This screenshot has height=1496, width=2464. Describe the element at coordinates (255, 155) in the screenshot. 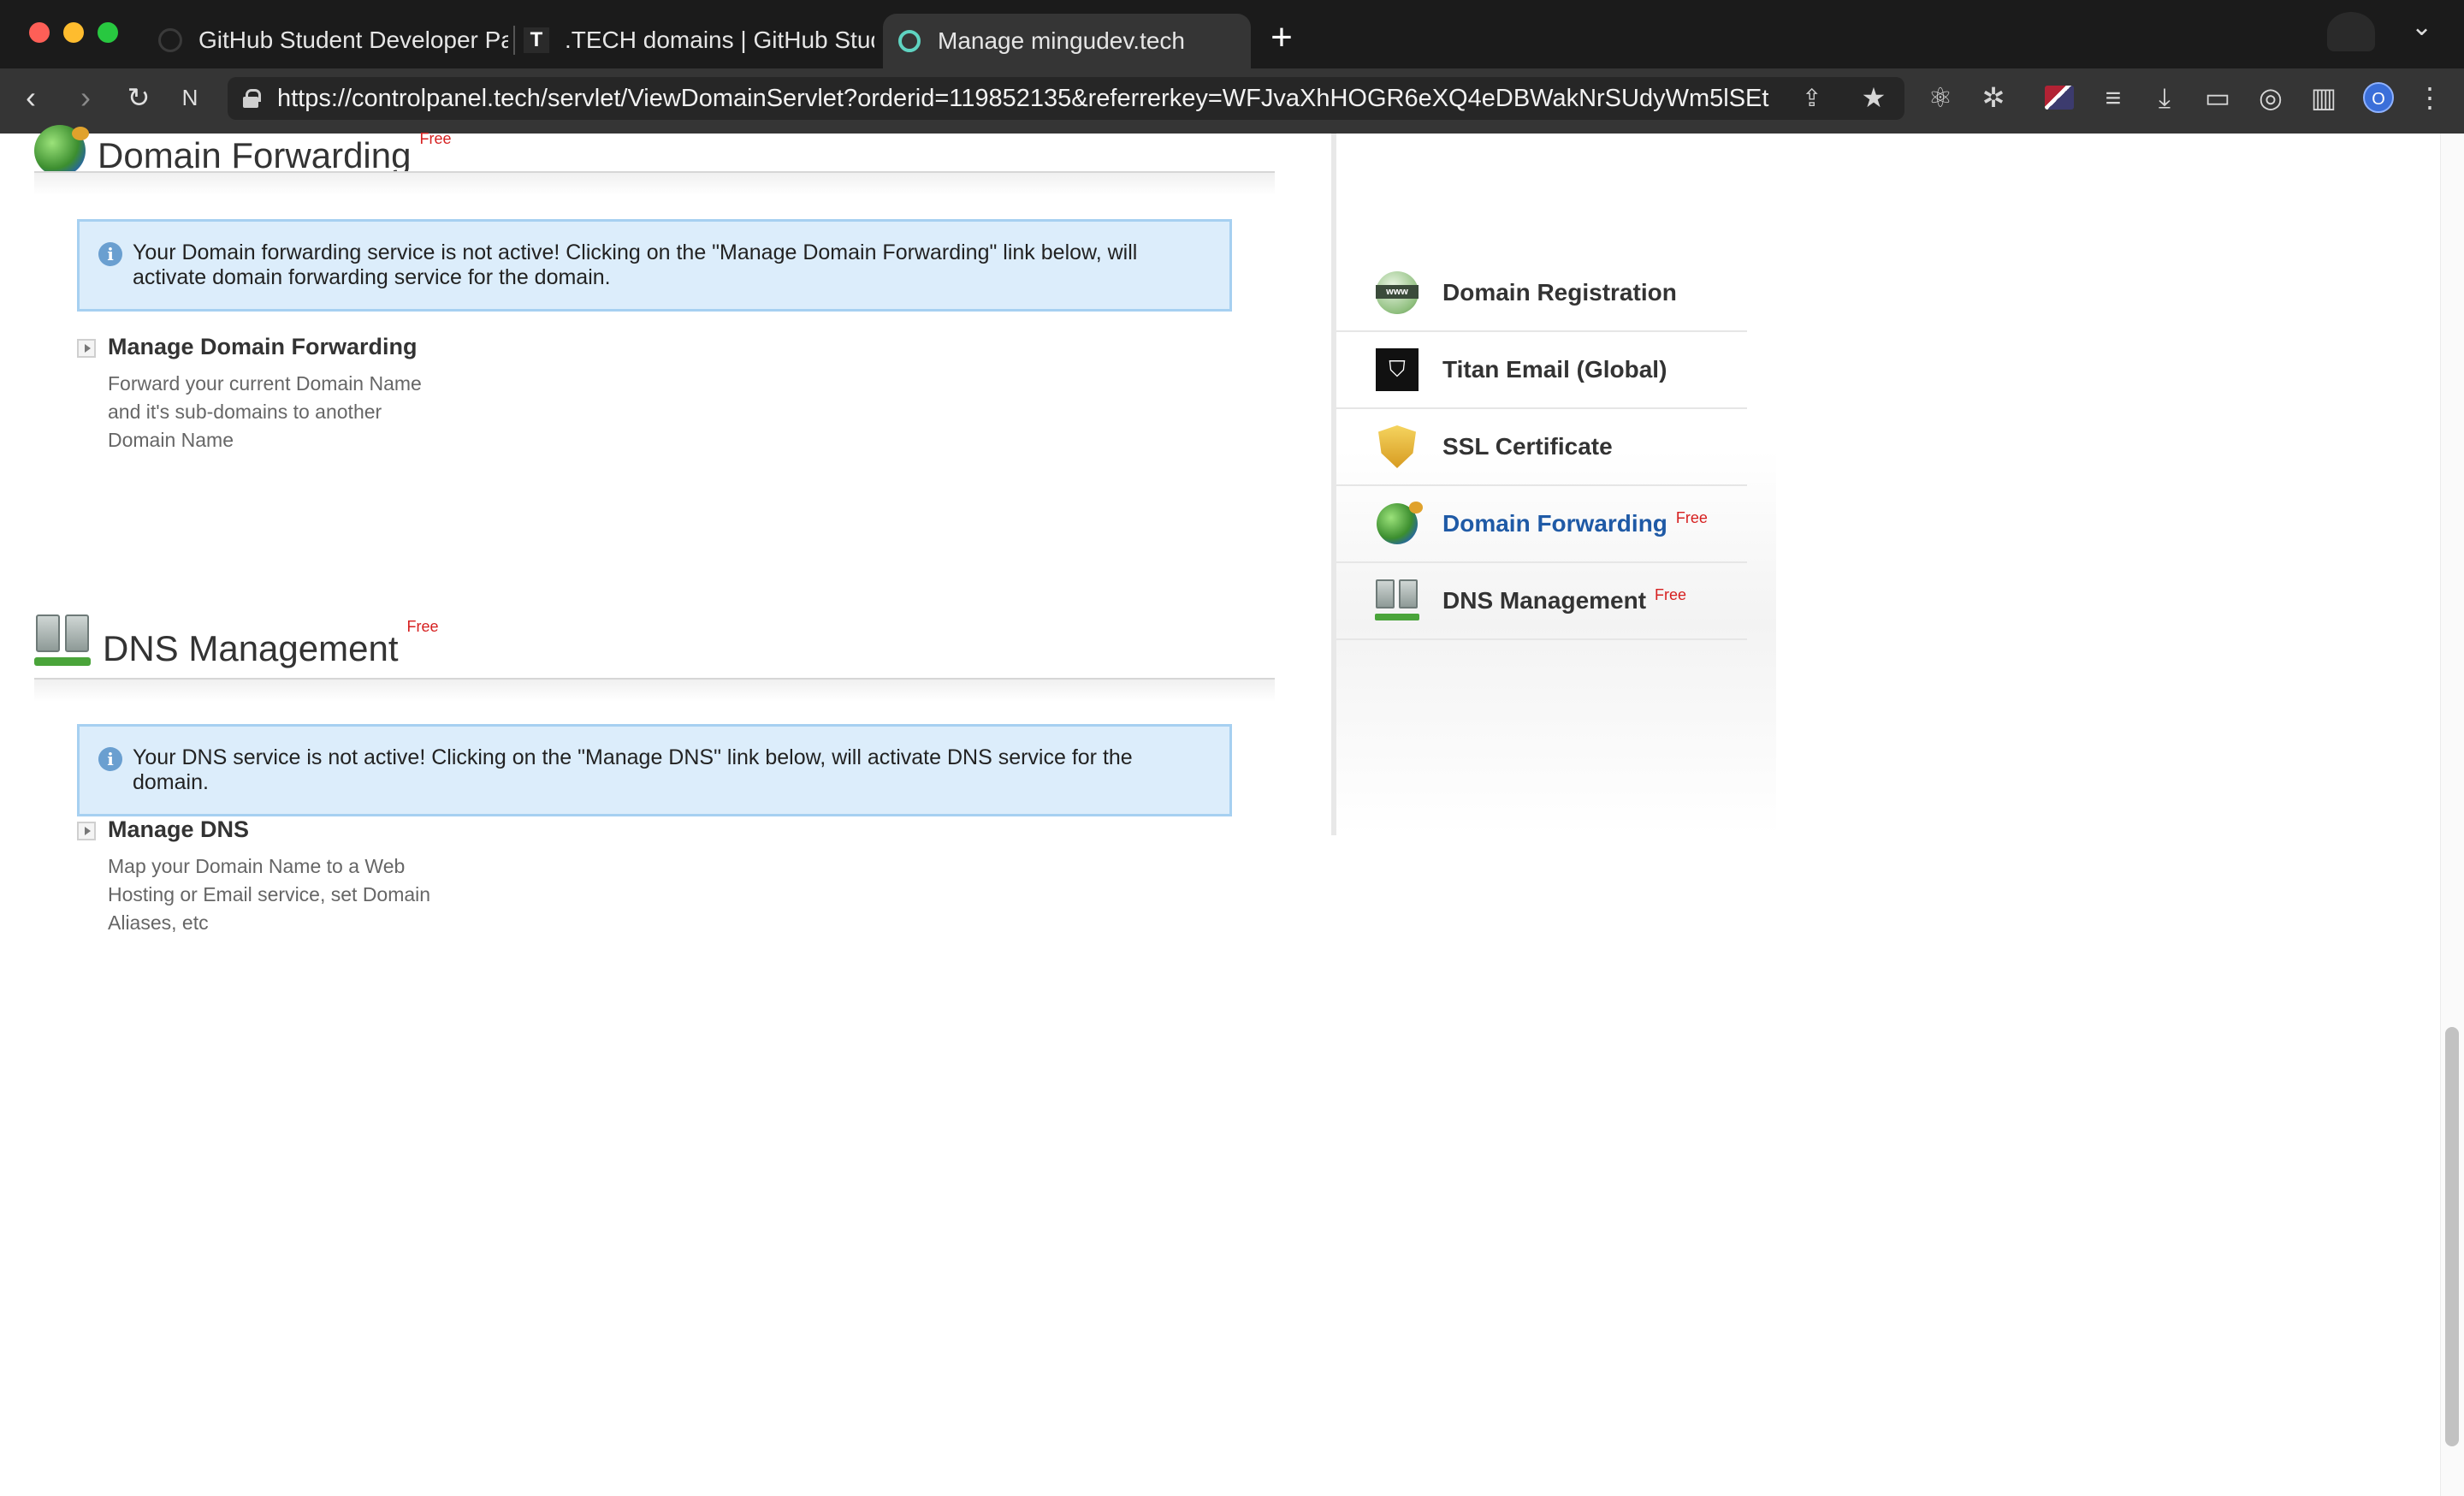

I see `forwarding-title: Domain Forwarding` at that location.